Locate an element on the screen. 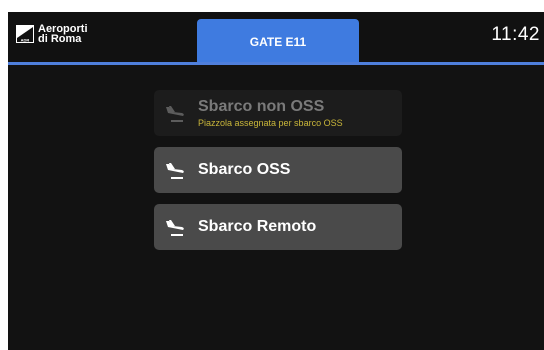 This screenshot has width=544, height=350. logo: ADR Aeroporti di Roma is located at coordinates (52, 34).